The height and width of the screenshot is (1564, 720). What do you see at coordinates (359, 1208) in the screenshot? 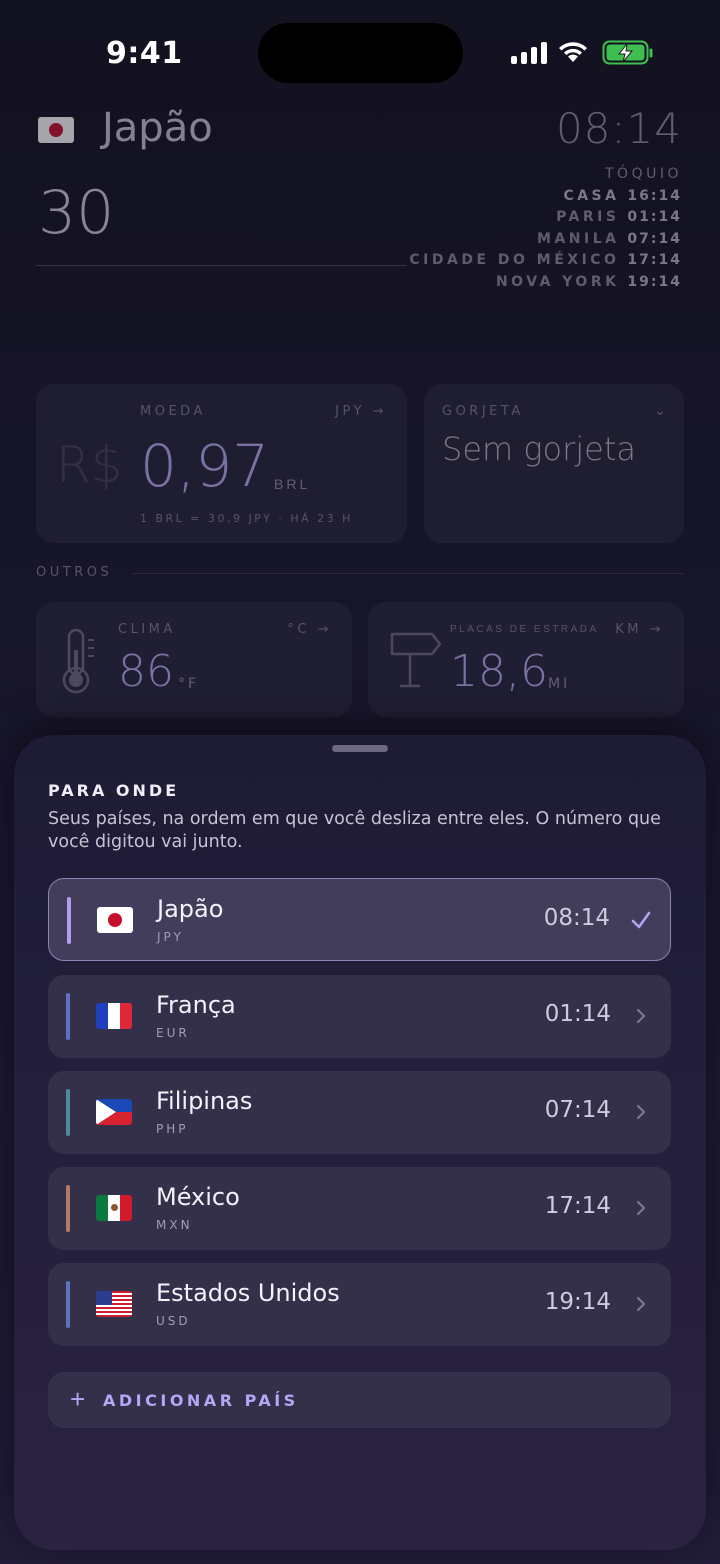
I see `country-row-mexico: México MXN 17:14` at bounding box center [359, 1208].